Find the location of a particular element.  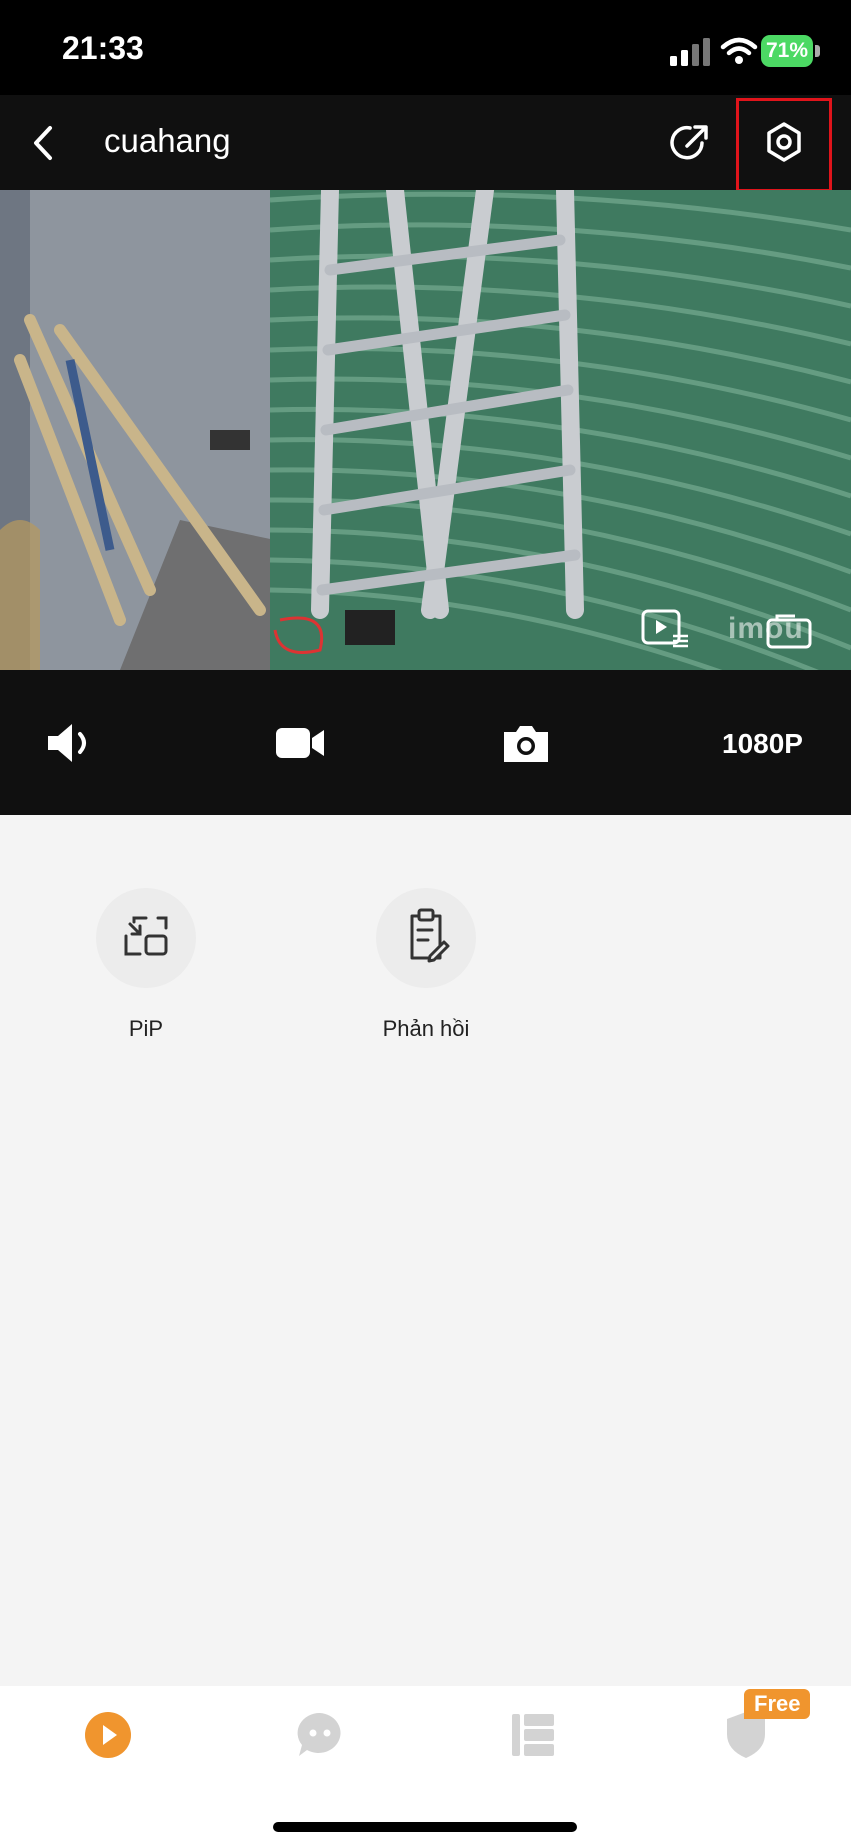

record-video-icon is located at coordinates (300, 743).